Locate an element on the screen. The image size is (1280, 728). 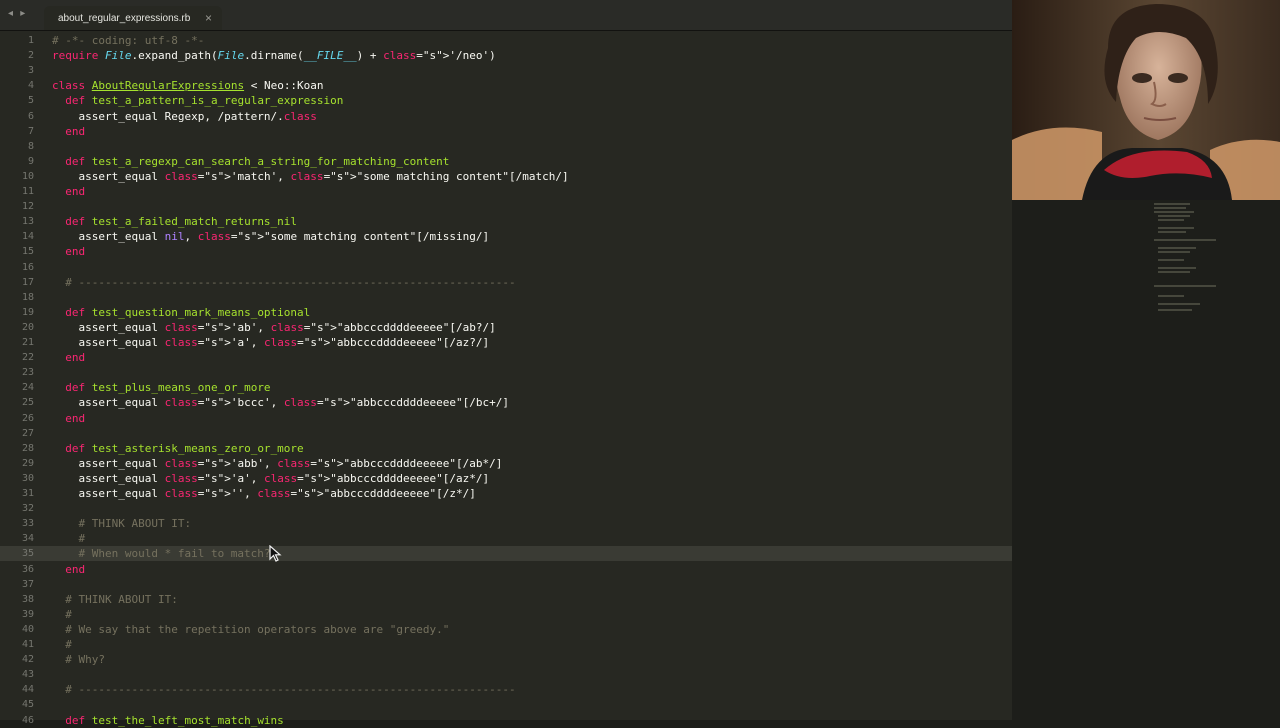
line-number: 34 is located at coordinates (27, 539).